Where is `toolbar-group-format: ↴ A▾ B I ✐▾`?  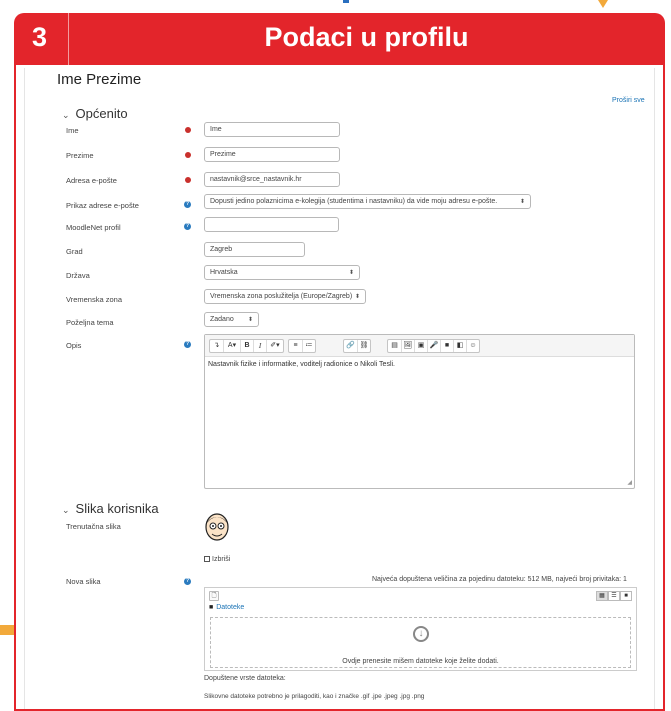
toolbar-group-format: ↴ A▾ B I ✐▾ is located at coordinates (246, 346).